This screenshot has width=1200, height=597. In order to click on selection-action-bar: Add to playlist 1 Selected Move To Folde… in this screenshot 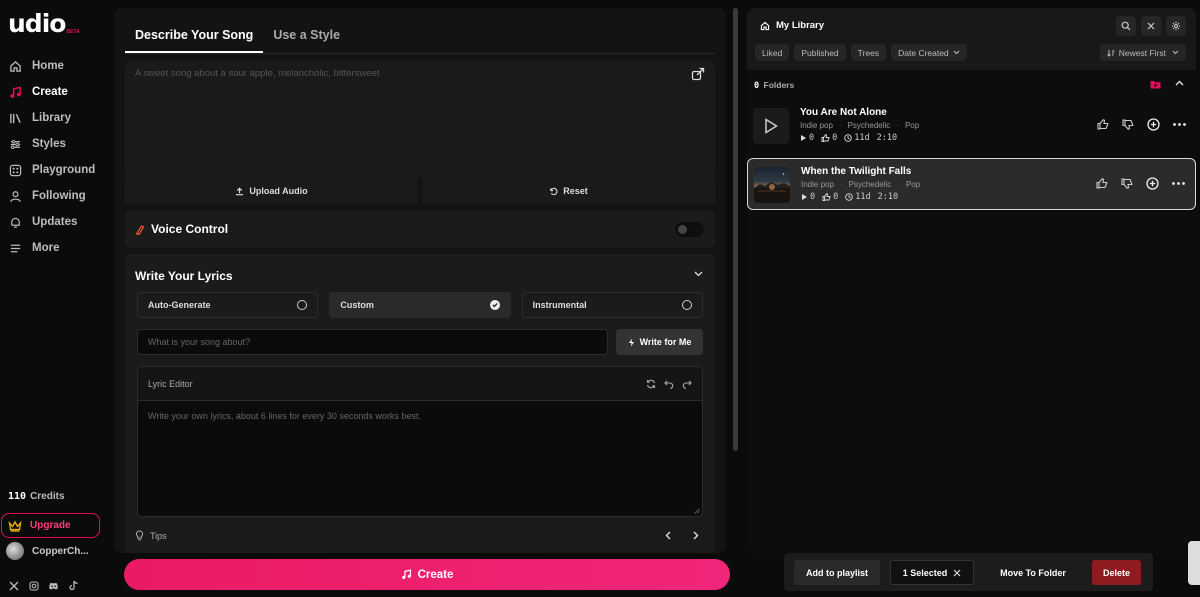, I will do `click(968, 572)`.